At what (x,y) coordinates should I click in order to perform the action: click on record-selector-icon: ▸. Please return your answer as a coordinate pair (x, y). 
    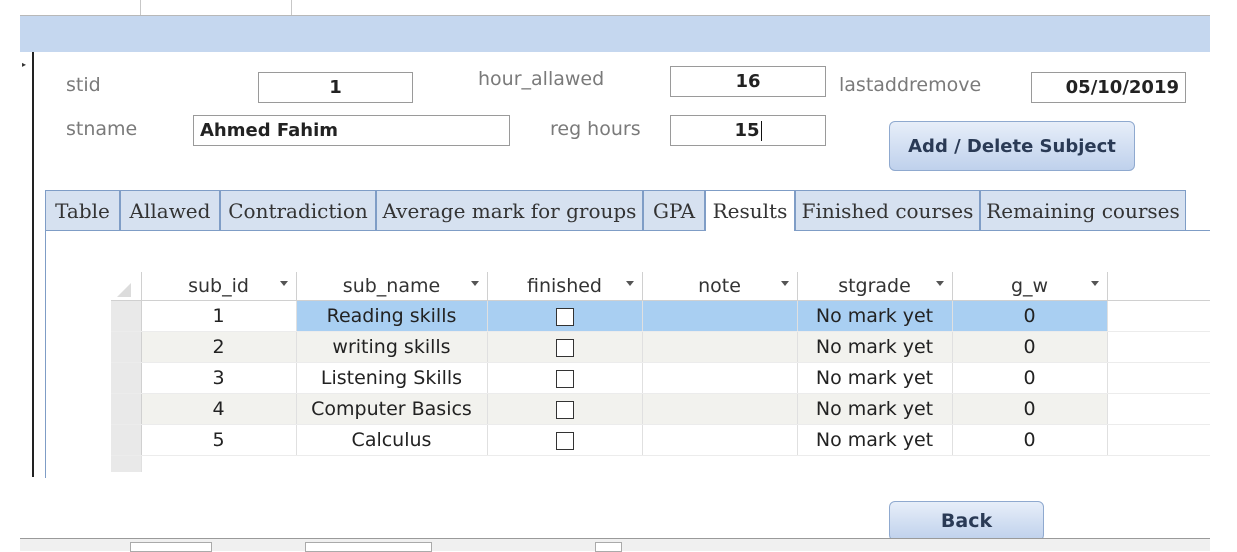
    Looking at the image, I should click on (24, 64).